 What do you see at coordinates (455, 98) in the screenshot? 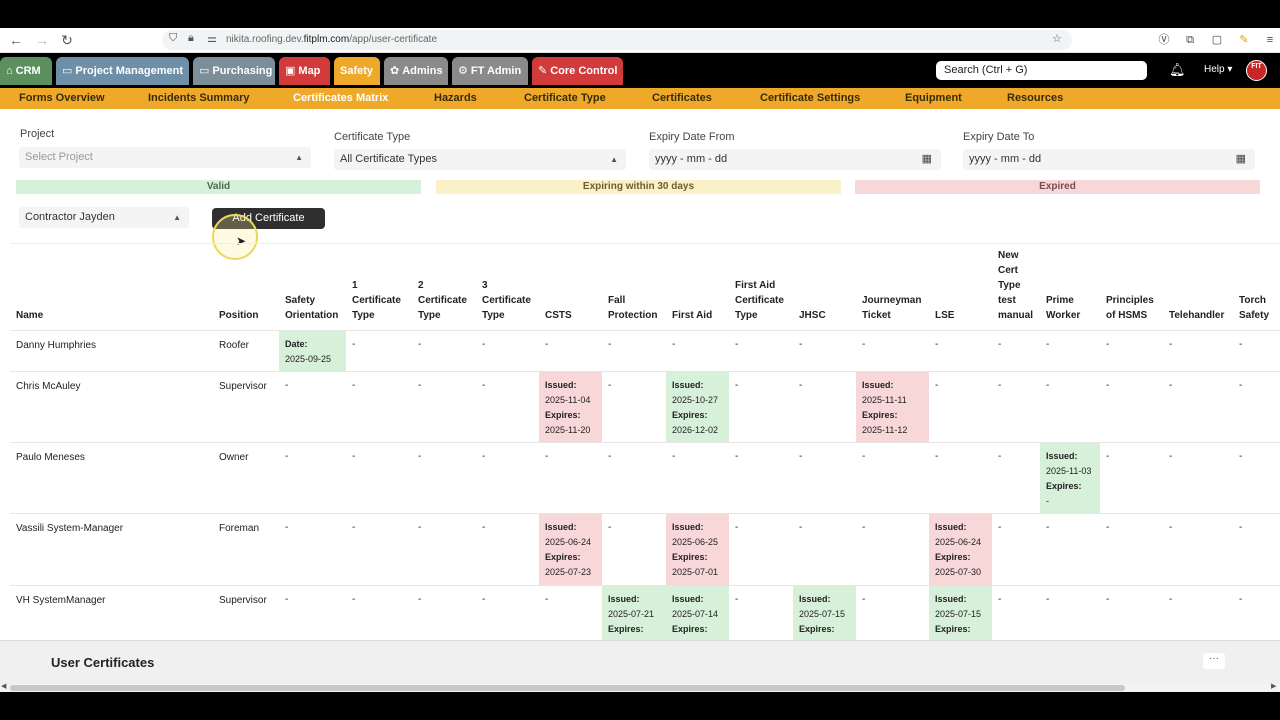
I see `subnav-hazards: Hazards` at bounding box center [455, 98].